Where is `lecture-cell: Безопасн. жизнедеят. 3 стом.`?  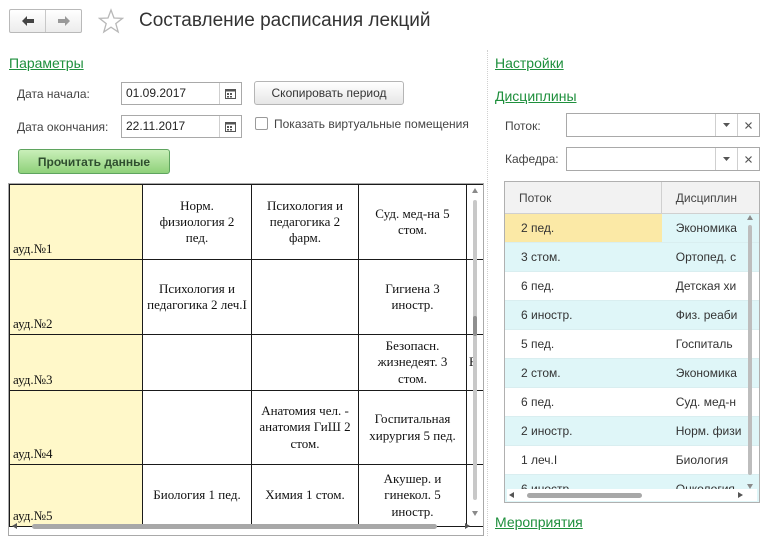 lecture-cell: Безопасн. жизнедеят. 3 стом. is located at coordinates (412, 362).